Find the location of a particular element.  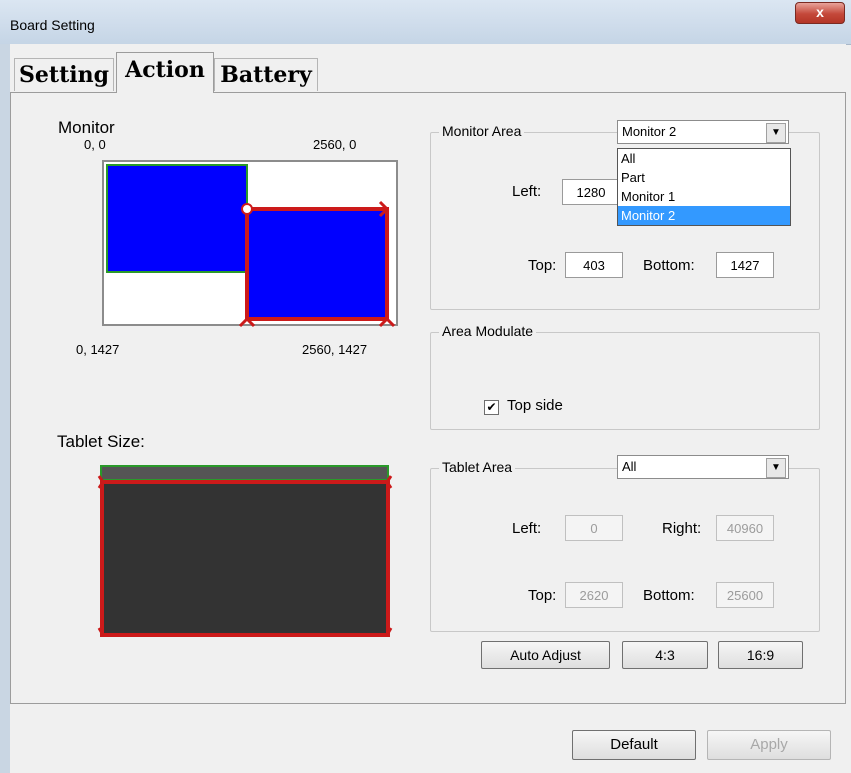

top-side-label: Top side is located at coordinates (535, 405).